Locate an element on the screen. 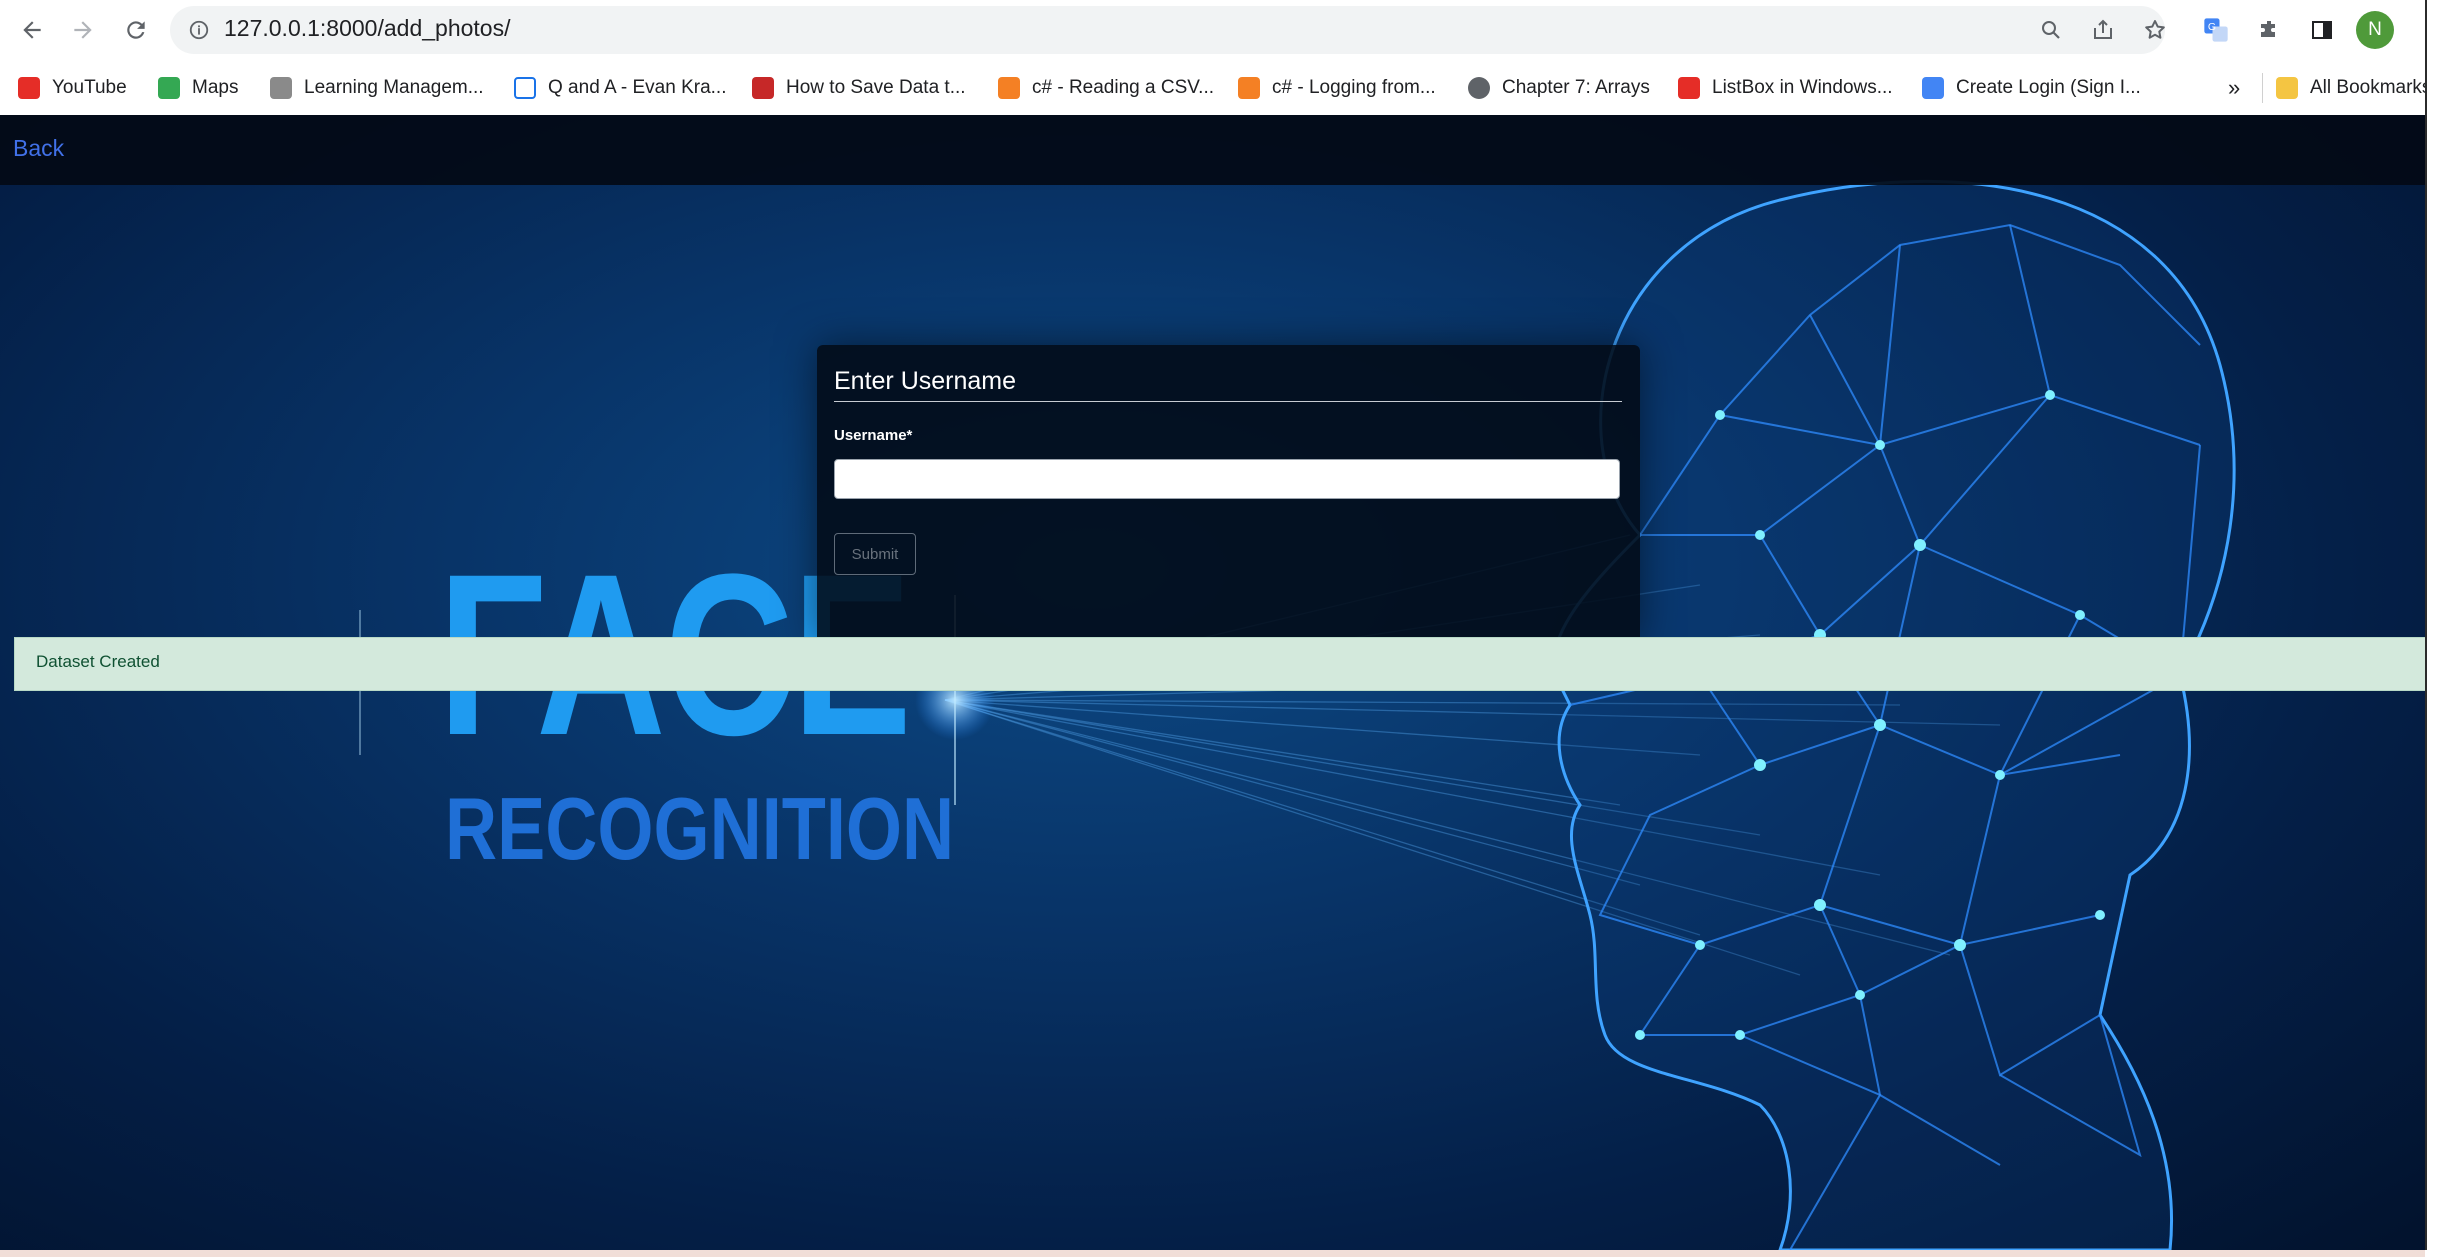 Image resolution: width=2460 pixels, height=1257 pixels. bookmarks-divider is located at coordinates (2262, 88).